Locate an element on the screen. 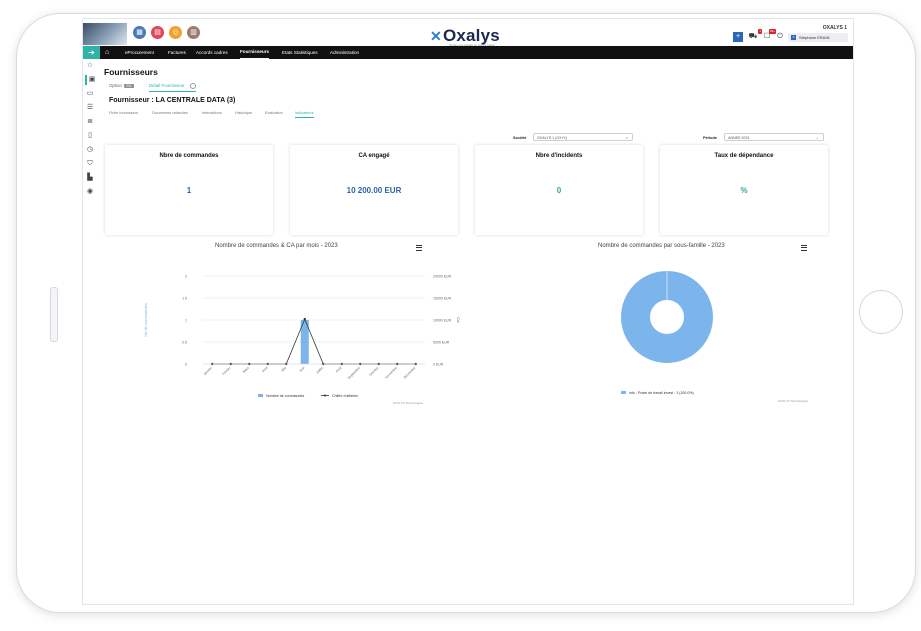 This screenshot has height=631, width=921. nav-item-eprocurement: eProcurement is located at coordinates (139, 52).